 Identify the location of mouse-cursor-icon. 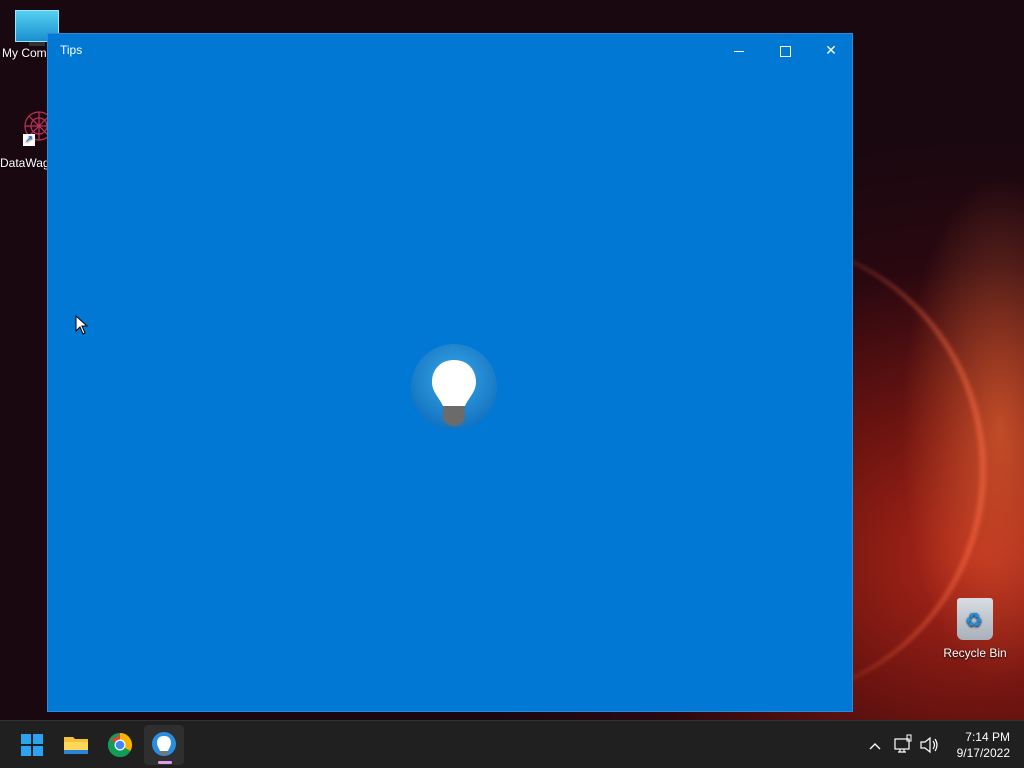
(82, 325).